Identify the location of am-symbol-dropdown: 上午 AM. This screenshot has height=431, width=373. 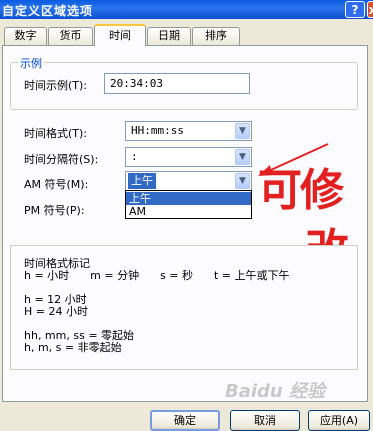
(188, 204).